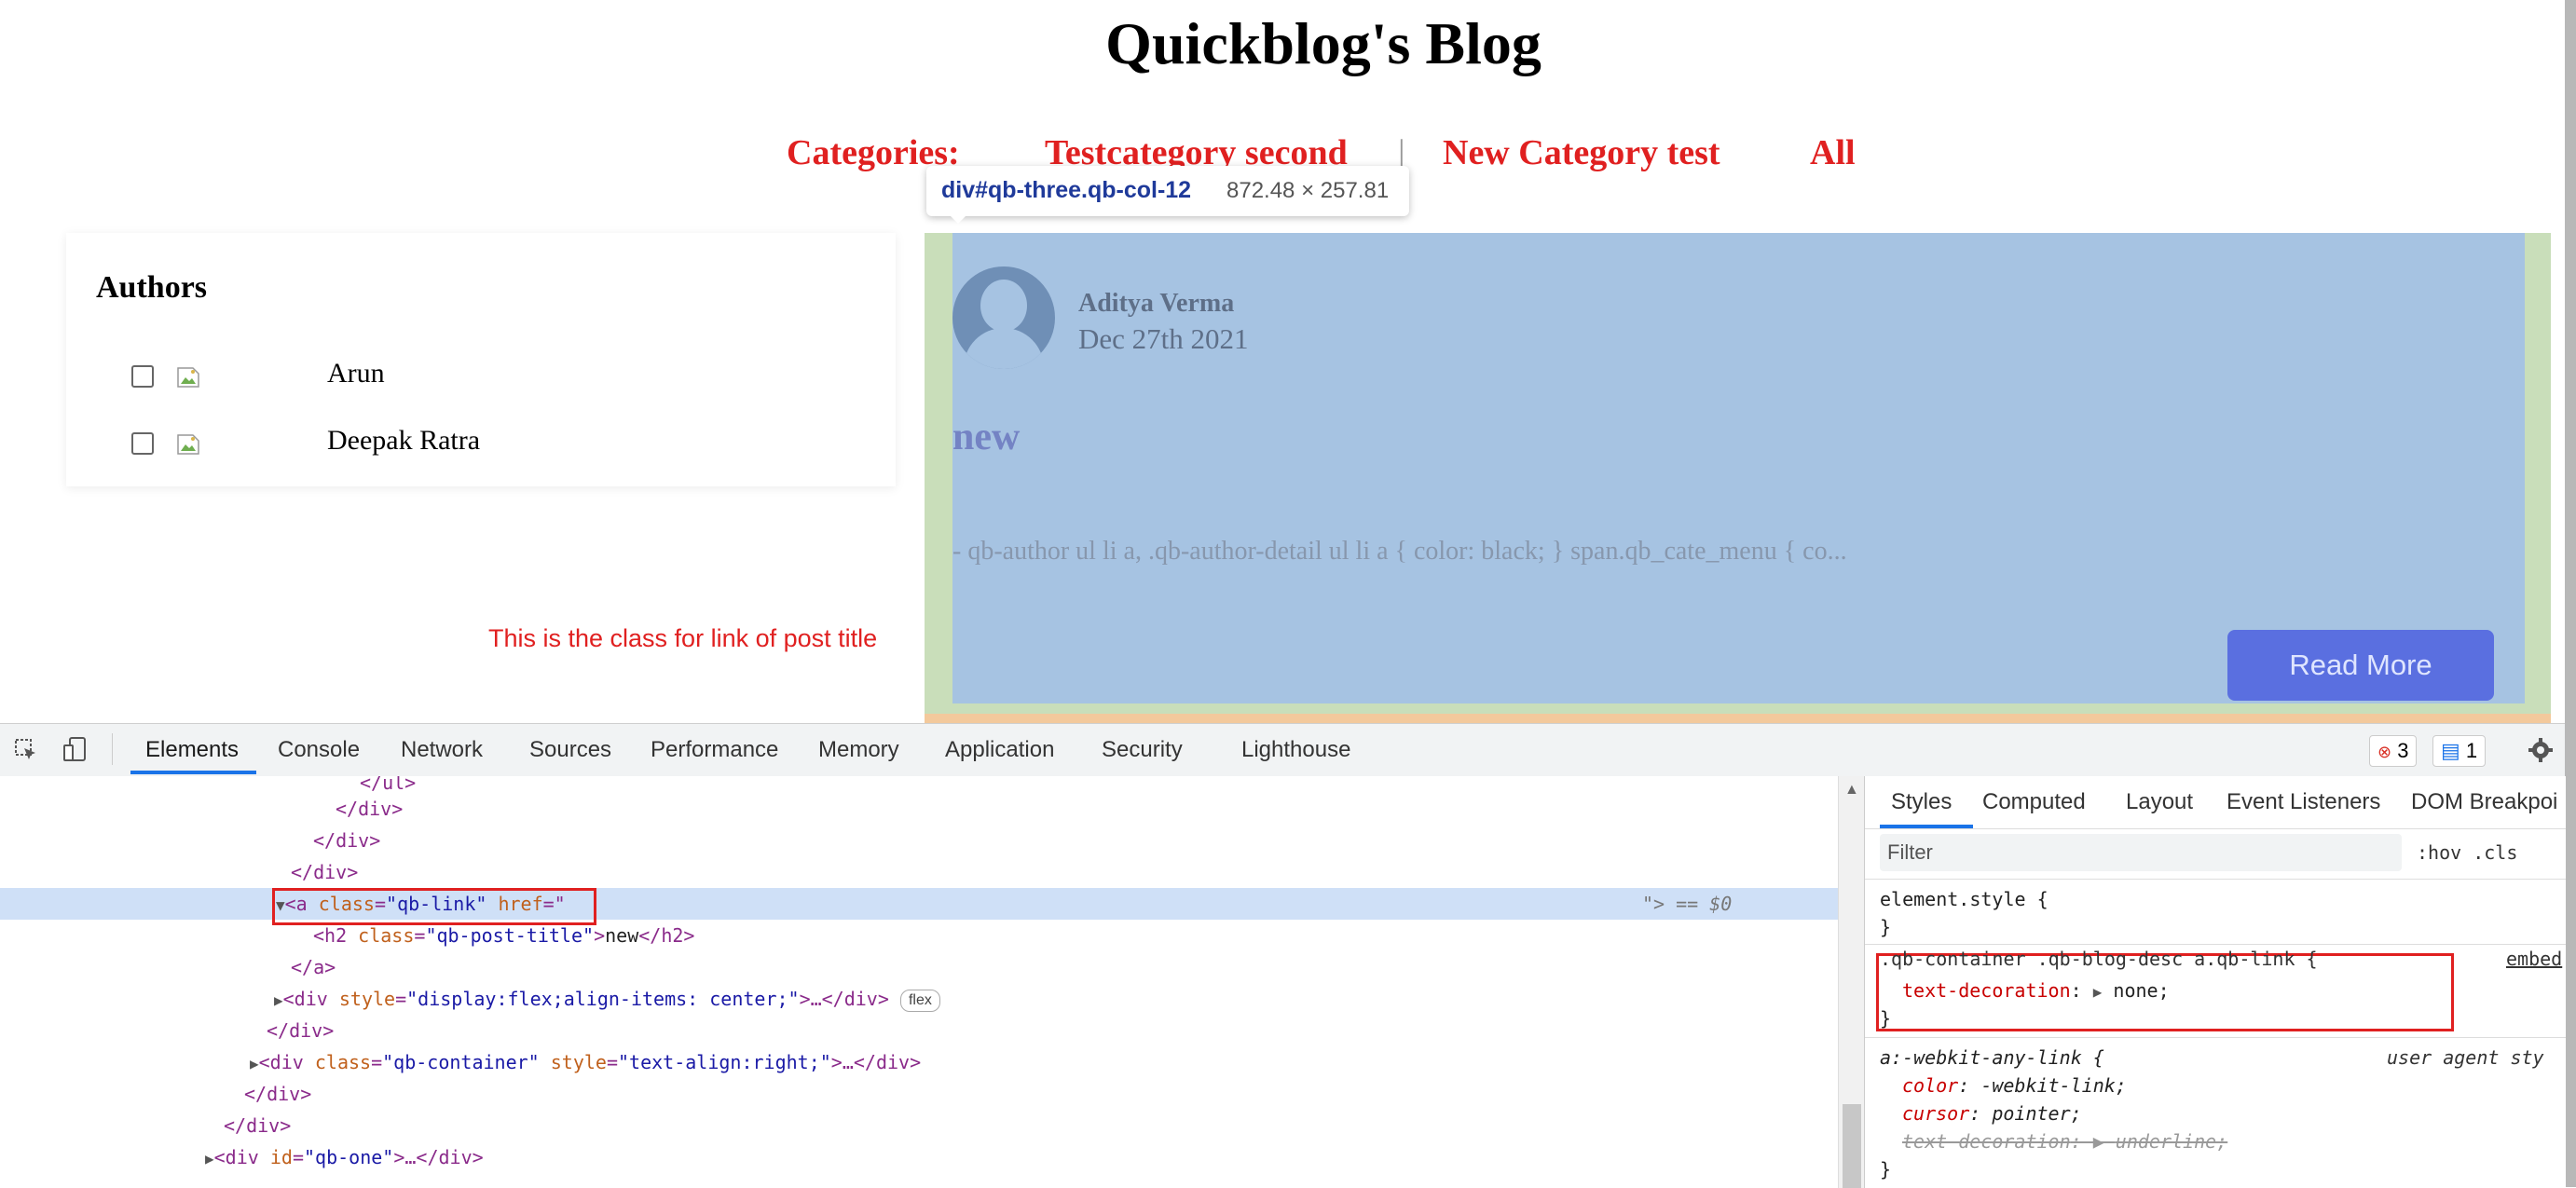 Image resolution: width=2576 pixels, height=1188 pixels. I want to click on css-value: underline;, so click(2171, 1141).